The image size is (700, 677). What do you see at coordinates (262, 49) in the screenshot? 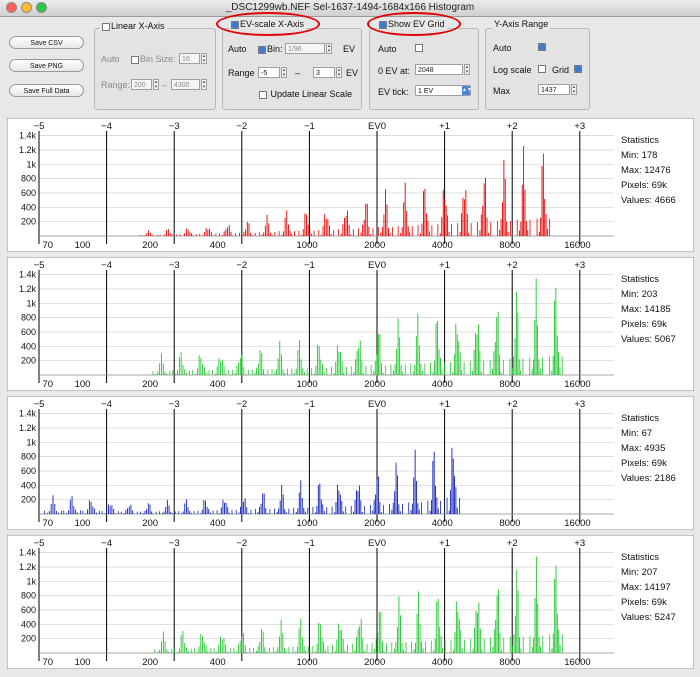
I see `ev-bin-checkbox` at bounding box center [262, 49].